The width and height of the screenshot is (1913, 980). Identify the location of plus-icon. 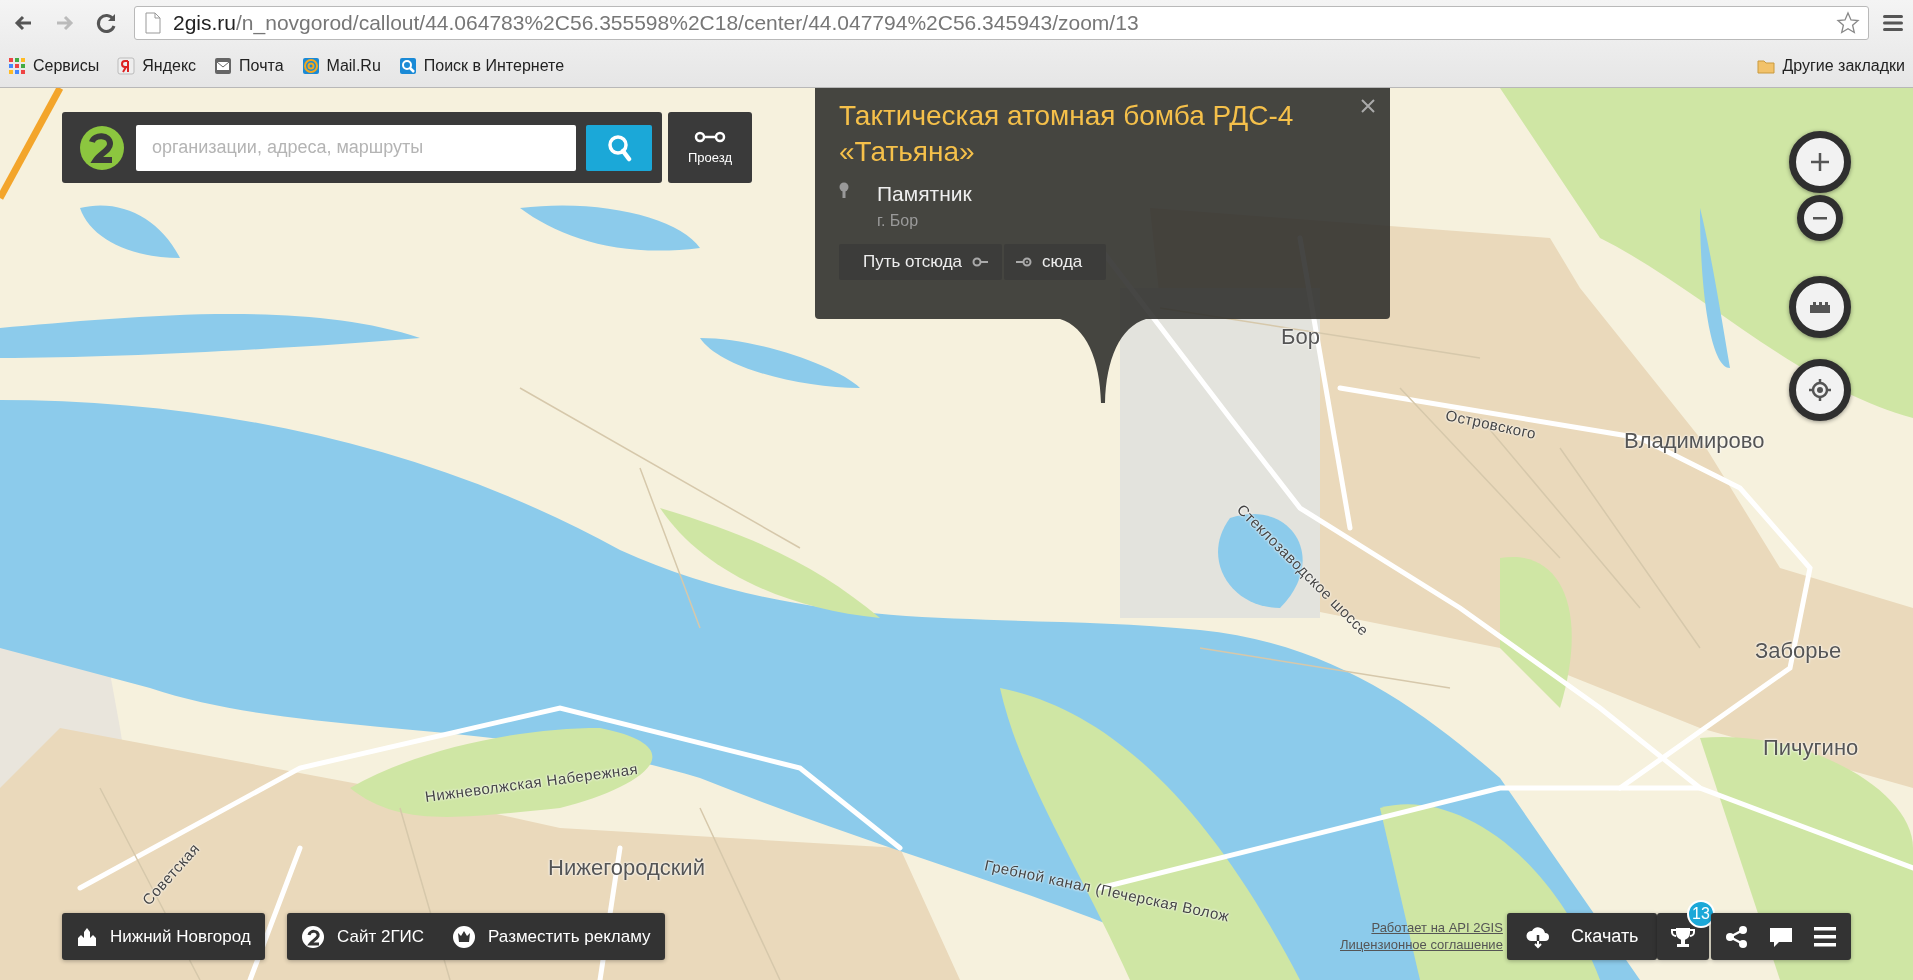
(1820, 162).